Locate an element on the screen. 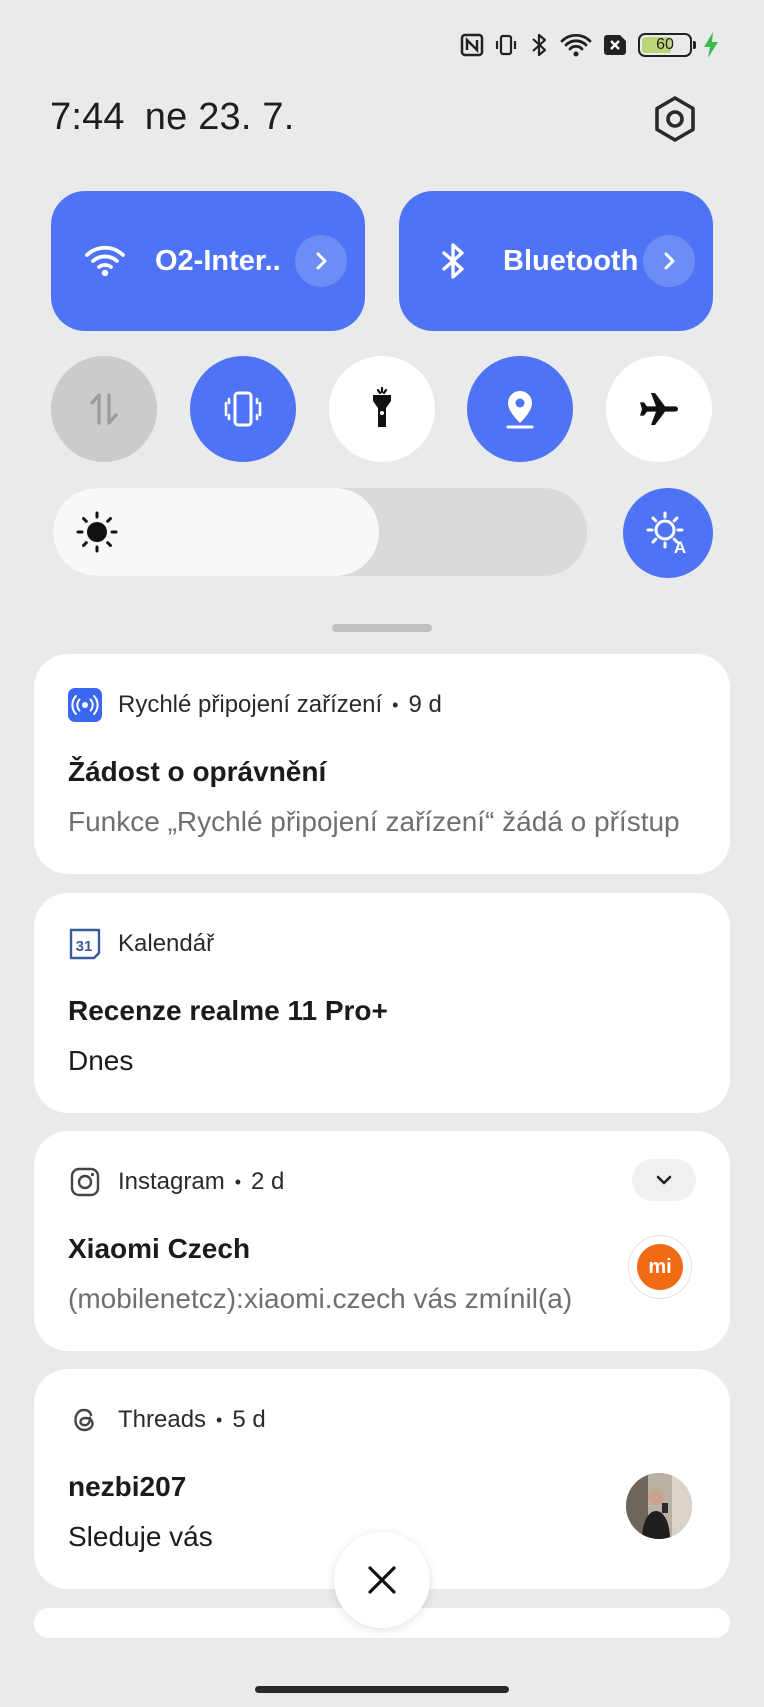 Image resolution: width=764 pixels, height=1707 pixels. charging-icon is located at coordinates (711, 45).